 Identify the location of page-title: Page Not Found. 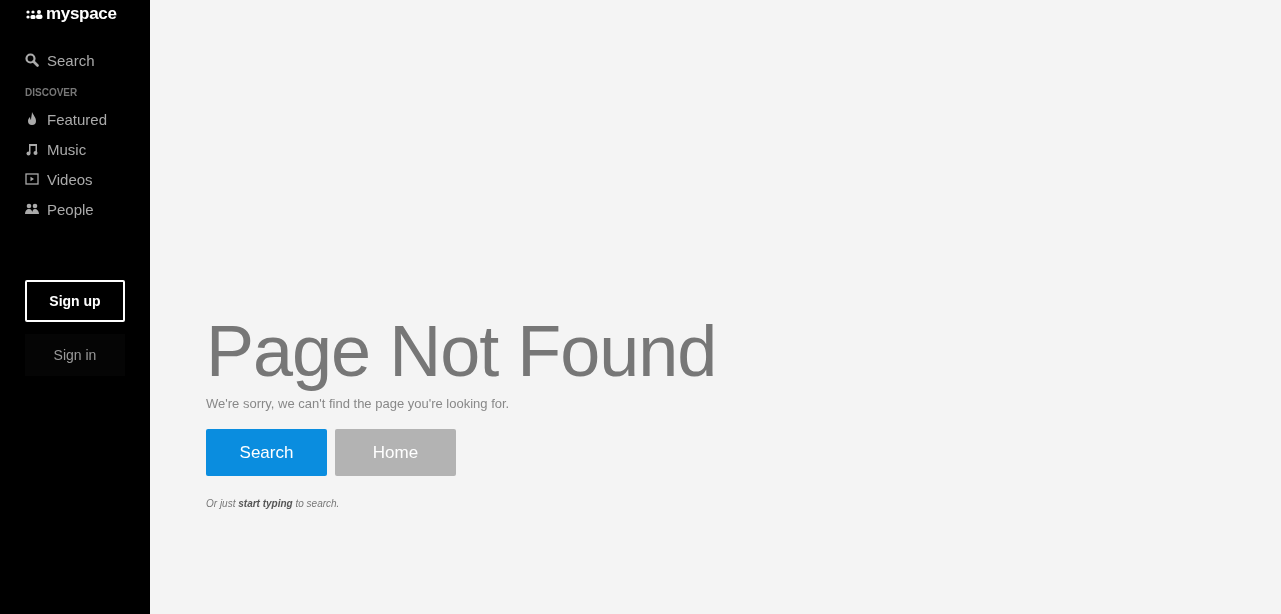
(461, 351).